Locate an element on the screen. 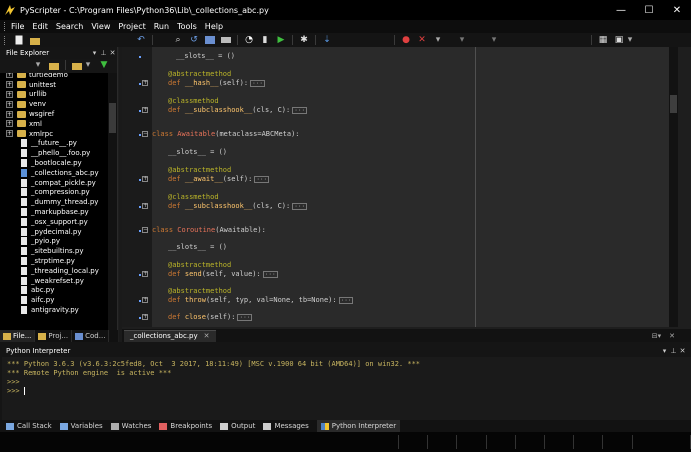  menu-search: Search is located at coordinates (69, 26).